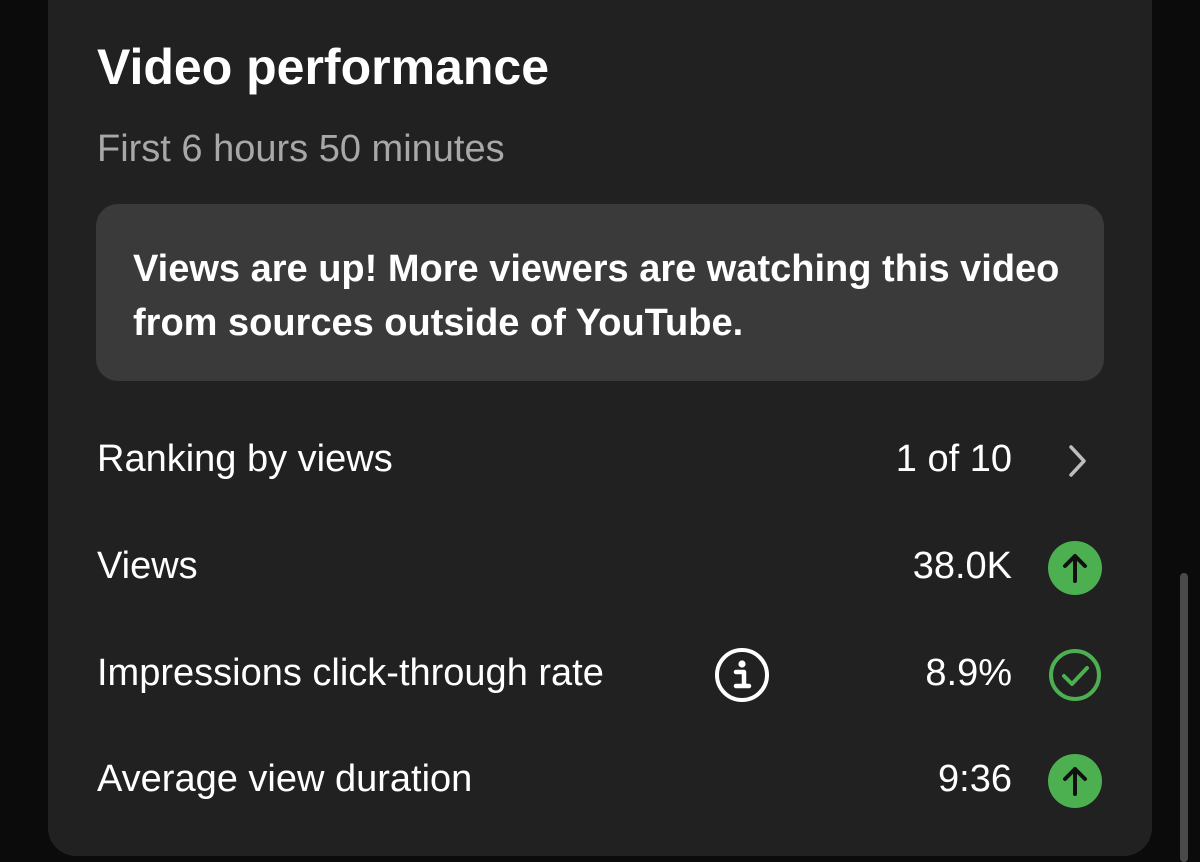 The width and height of the screenshot is (1200, 862). Describe the element at coordinates (601, 461) in the screenshot. I see `metric-row-ranking: Ranking by views 1 of 10` at that location.